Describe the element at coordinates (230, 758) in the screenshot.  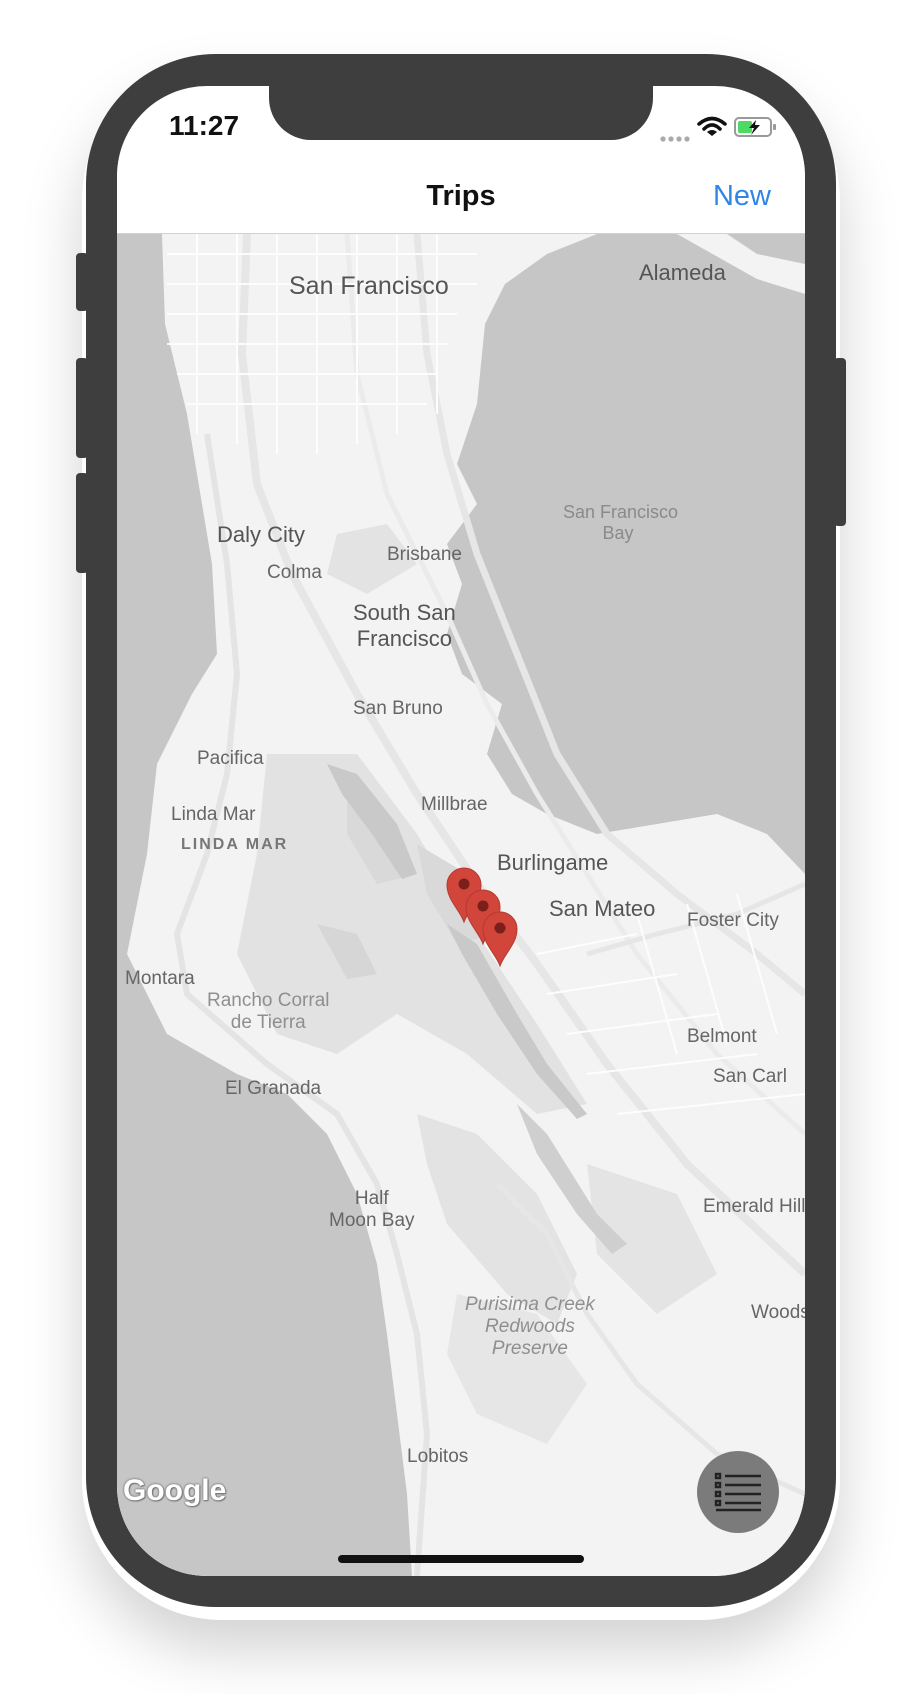
I see `map-label-pacifica: Pacifica` at that location.